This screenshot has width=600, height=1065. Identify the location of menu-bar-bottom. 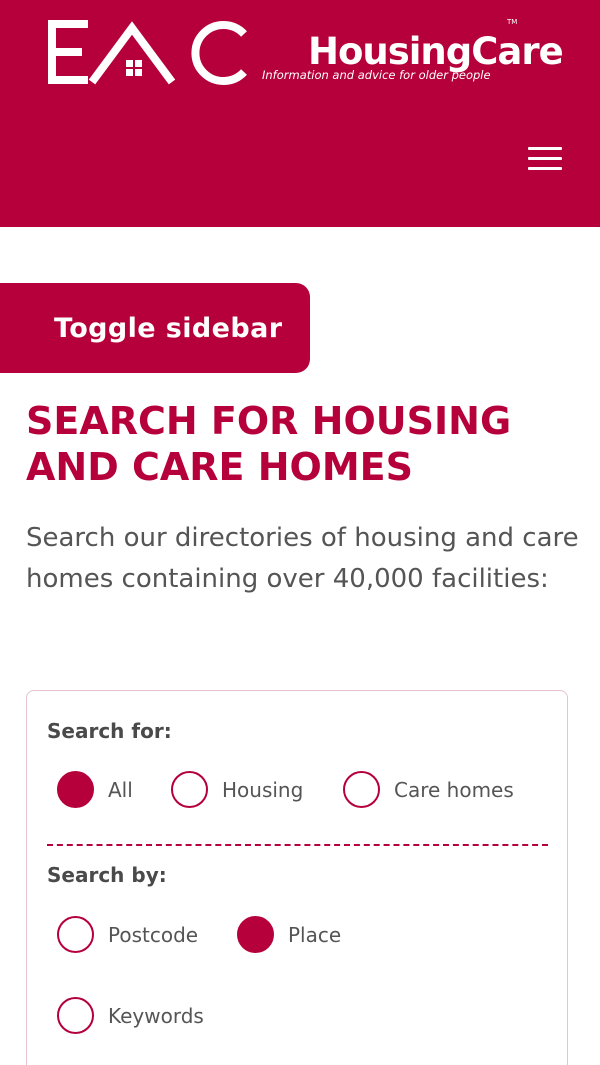
(545, 168).